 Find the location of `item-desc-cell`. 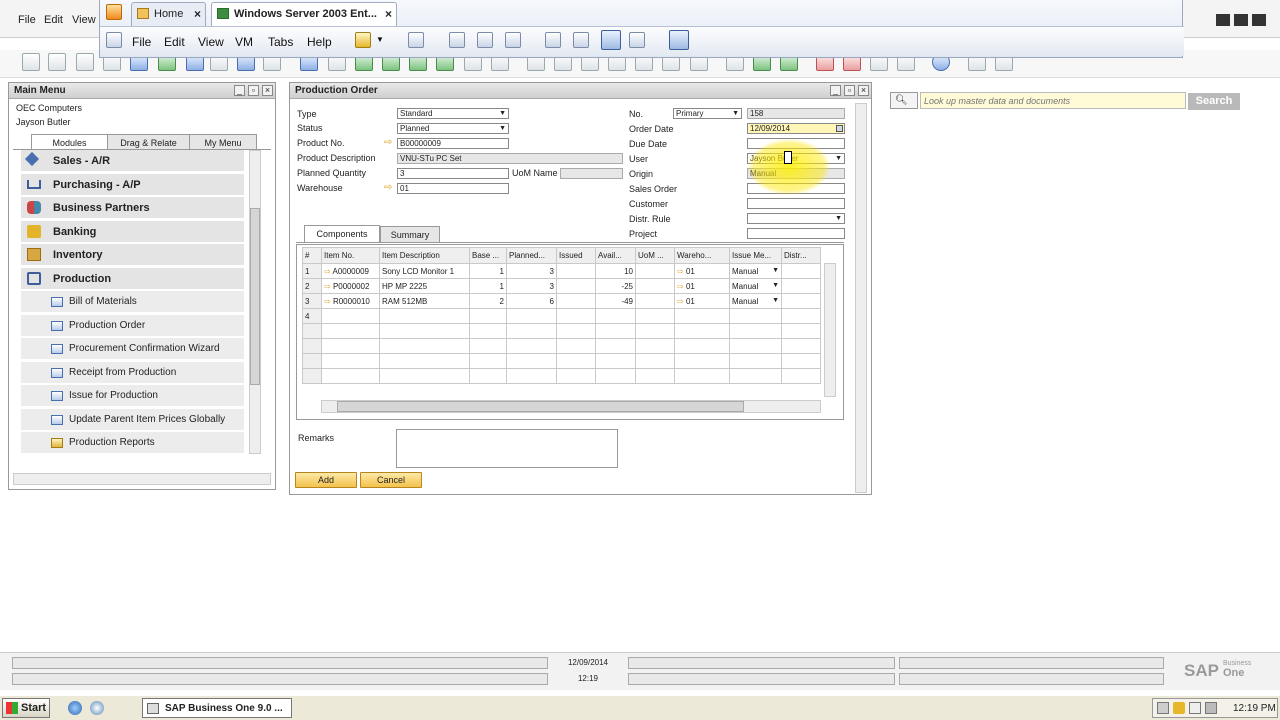

item-desc-cell is located at coordinates (424, 316).